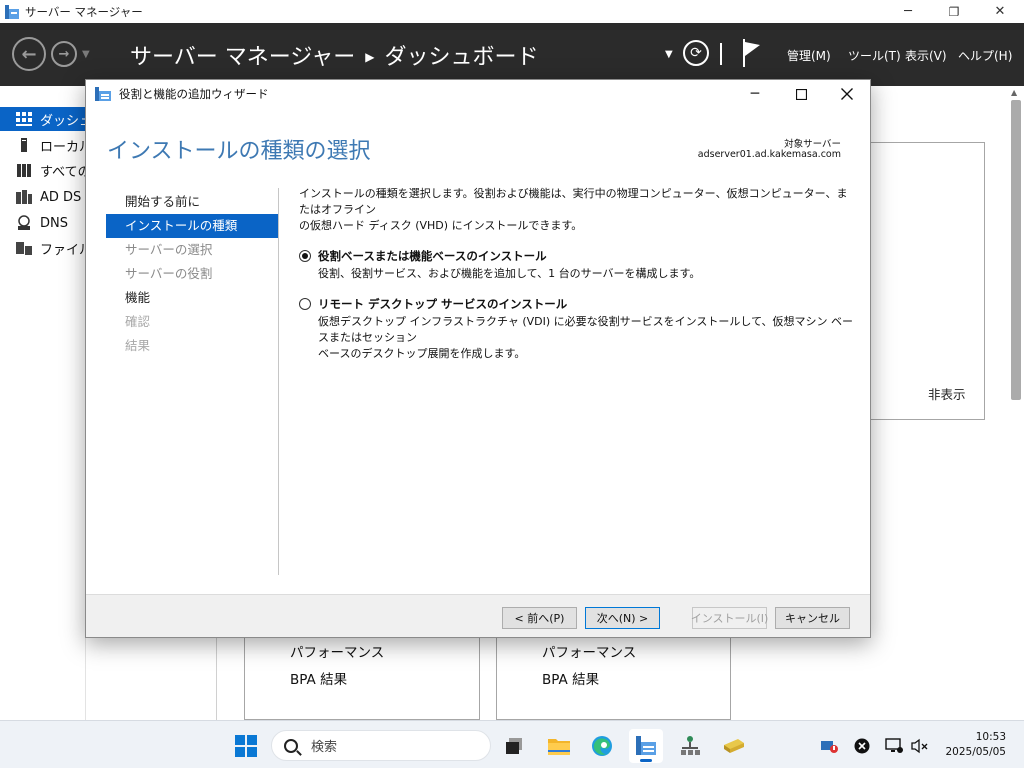  Describe the element at coordinates (874, 55) in the screenshot. I see `menu-tools: ツール(T)` at that location.